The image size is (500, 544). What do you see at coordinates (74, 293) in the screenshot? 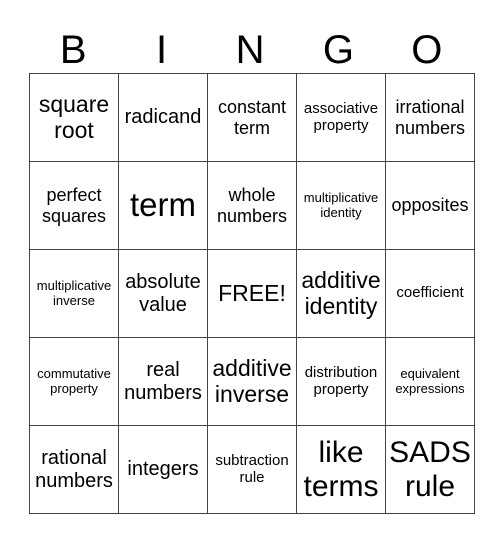
I see `bingo-cell: multiplicative inverse` at bounding box center [74, 293].